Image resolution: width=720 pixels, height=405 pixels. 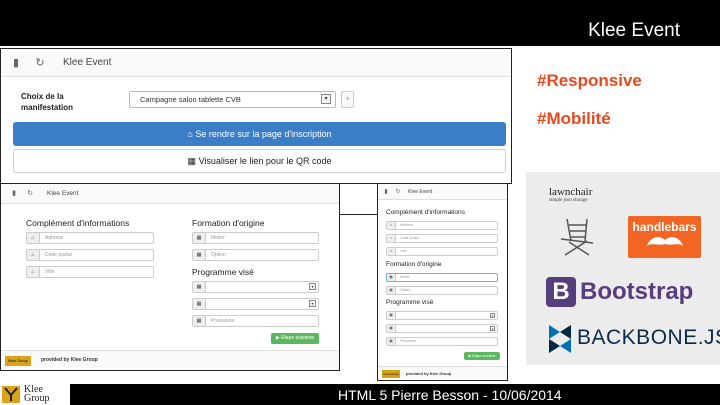 I want to click on slide-title: Klee Event, so click(x=634, y=30).